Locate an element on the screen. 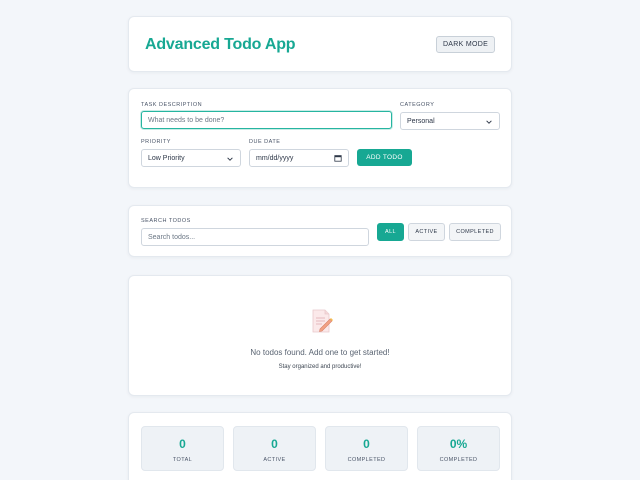  empty-state-subtitle: Stay organized and productive! is located at coordinates (320, 367).